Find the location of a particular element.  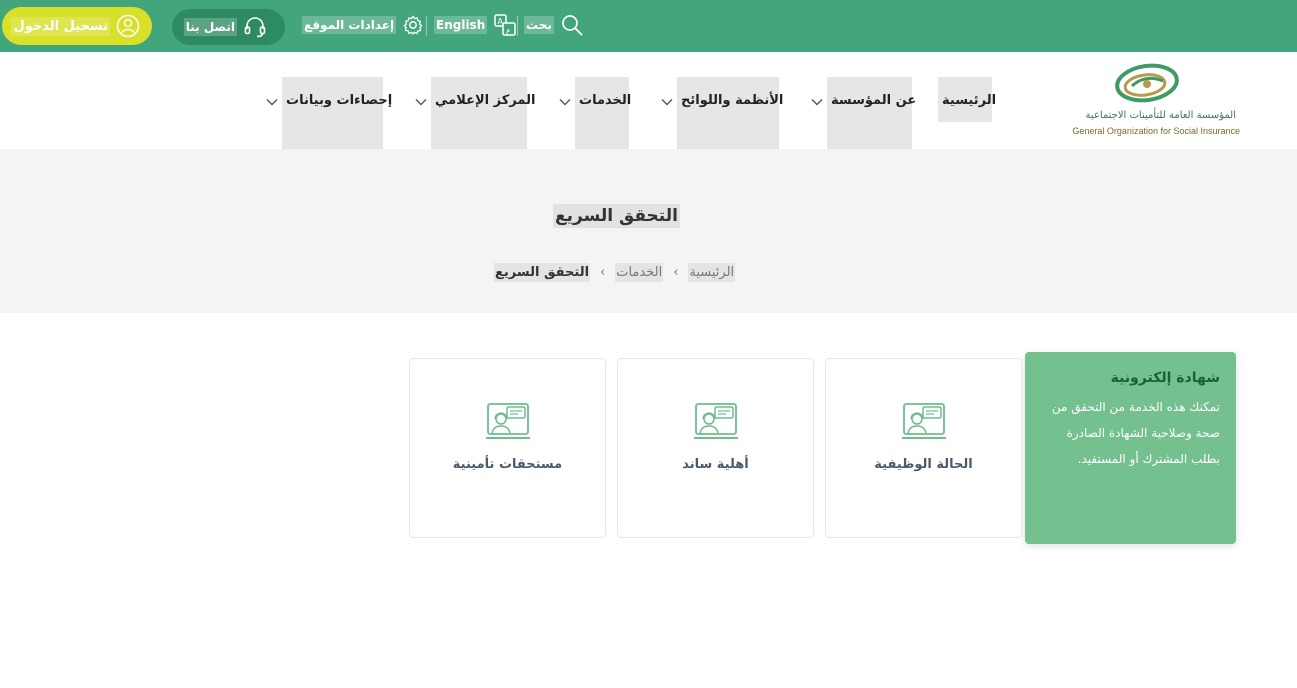

nav-item-regulations: الأنظمة واللوائح is located at coordinates (721, 113).